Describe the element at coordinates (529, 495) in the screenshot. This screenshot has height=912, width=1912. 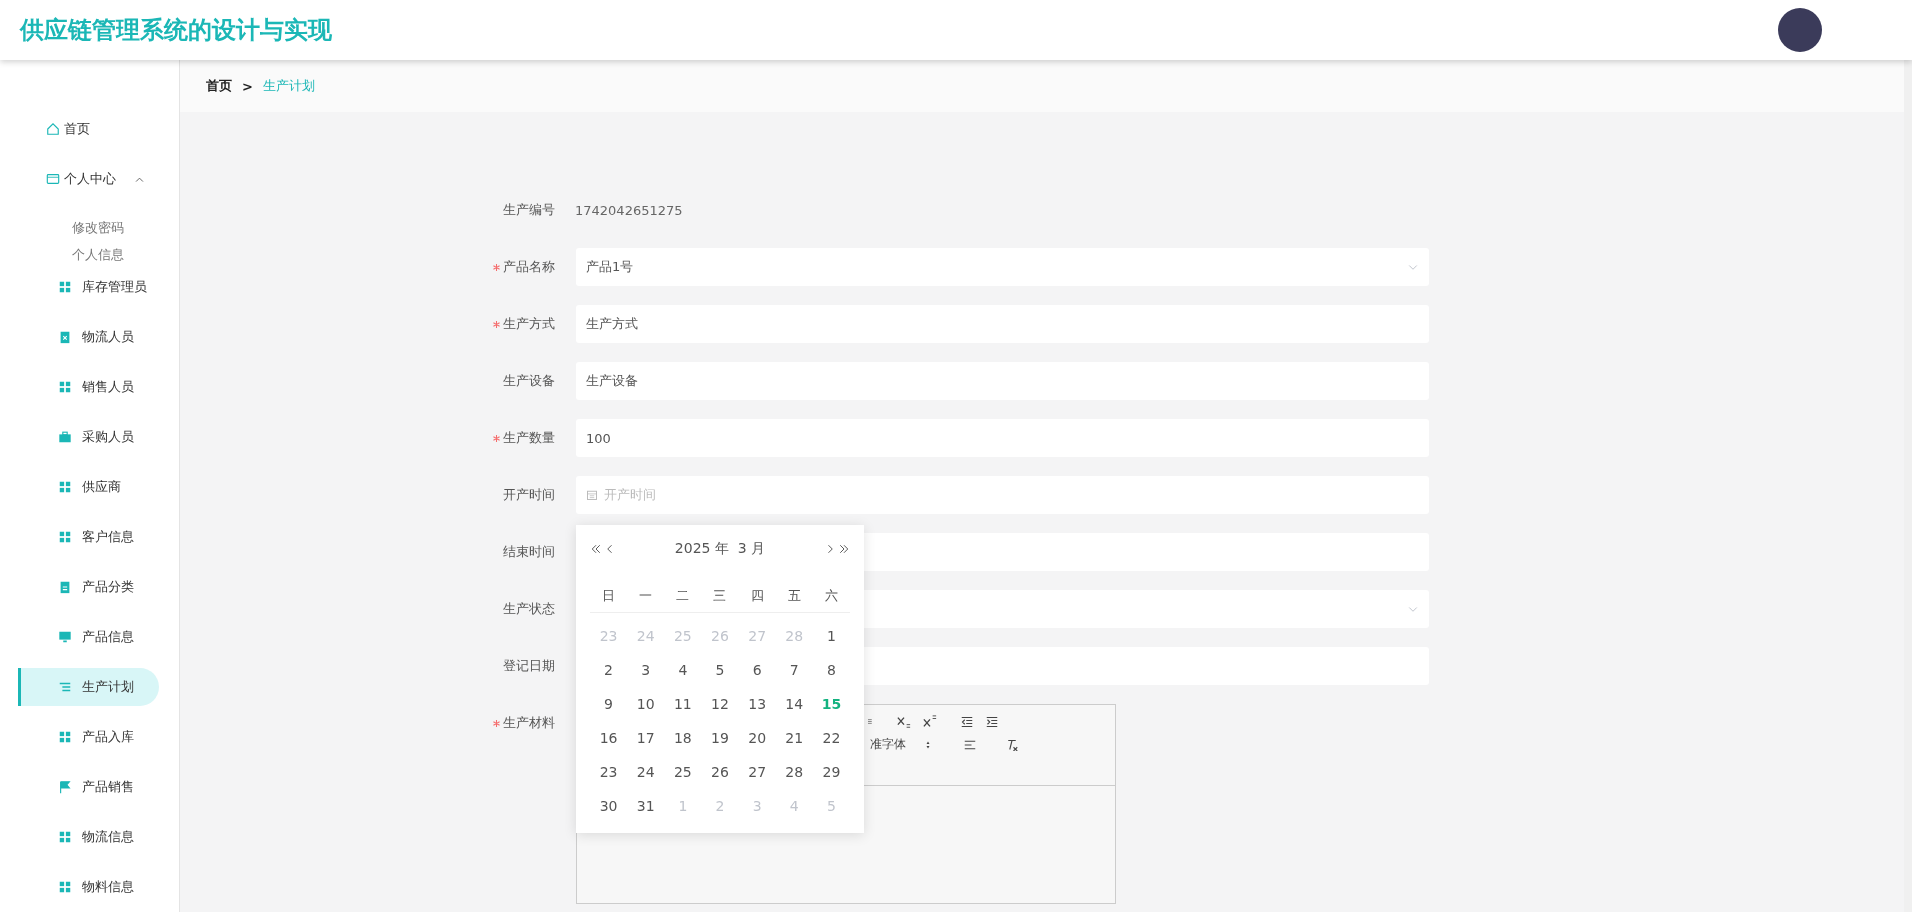
I see `field-label: 开产时间` at that location.